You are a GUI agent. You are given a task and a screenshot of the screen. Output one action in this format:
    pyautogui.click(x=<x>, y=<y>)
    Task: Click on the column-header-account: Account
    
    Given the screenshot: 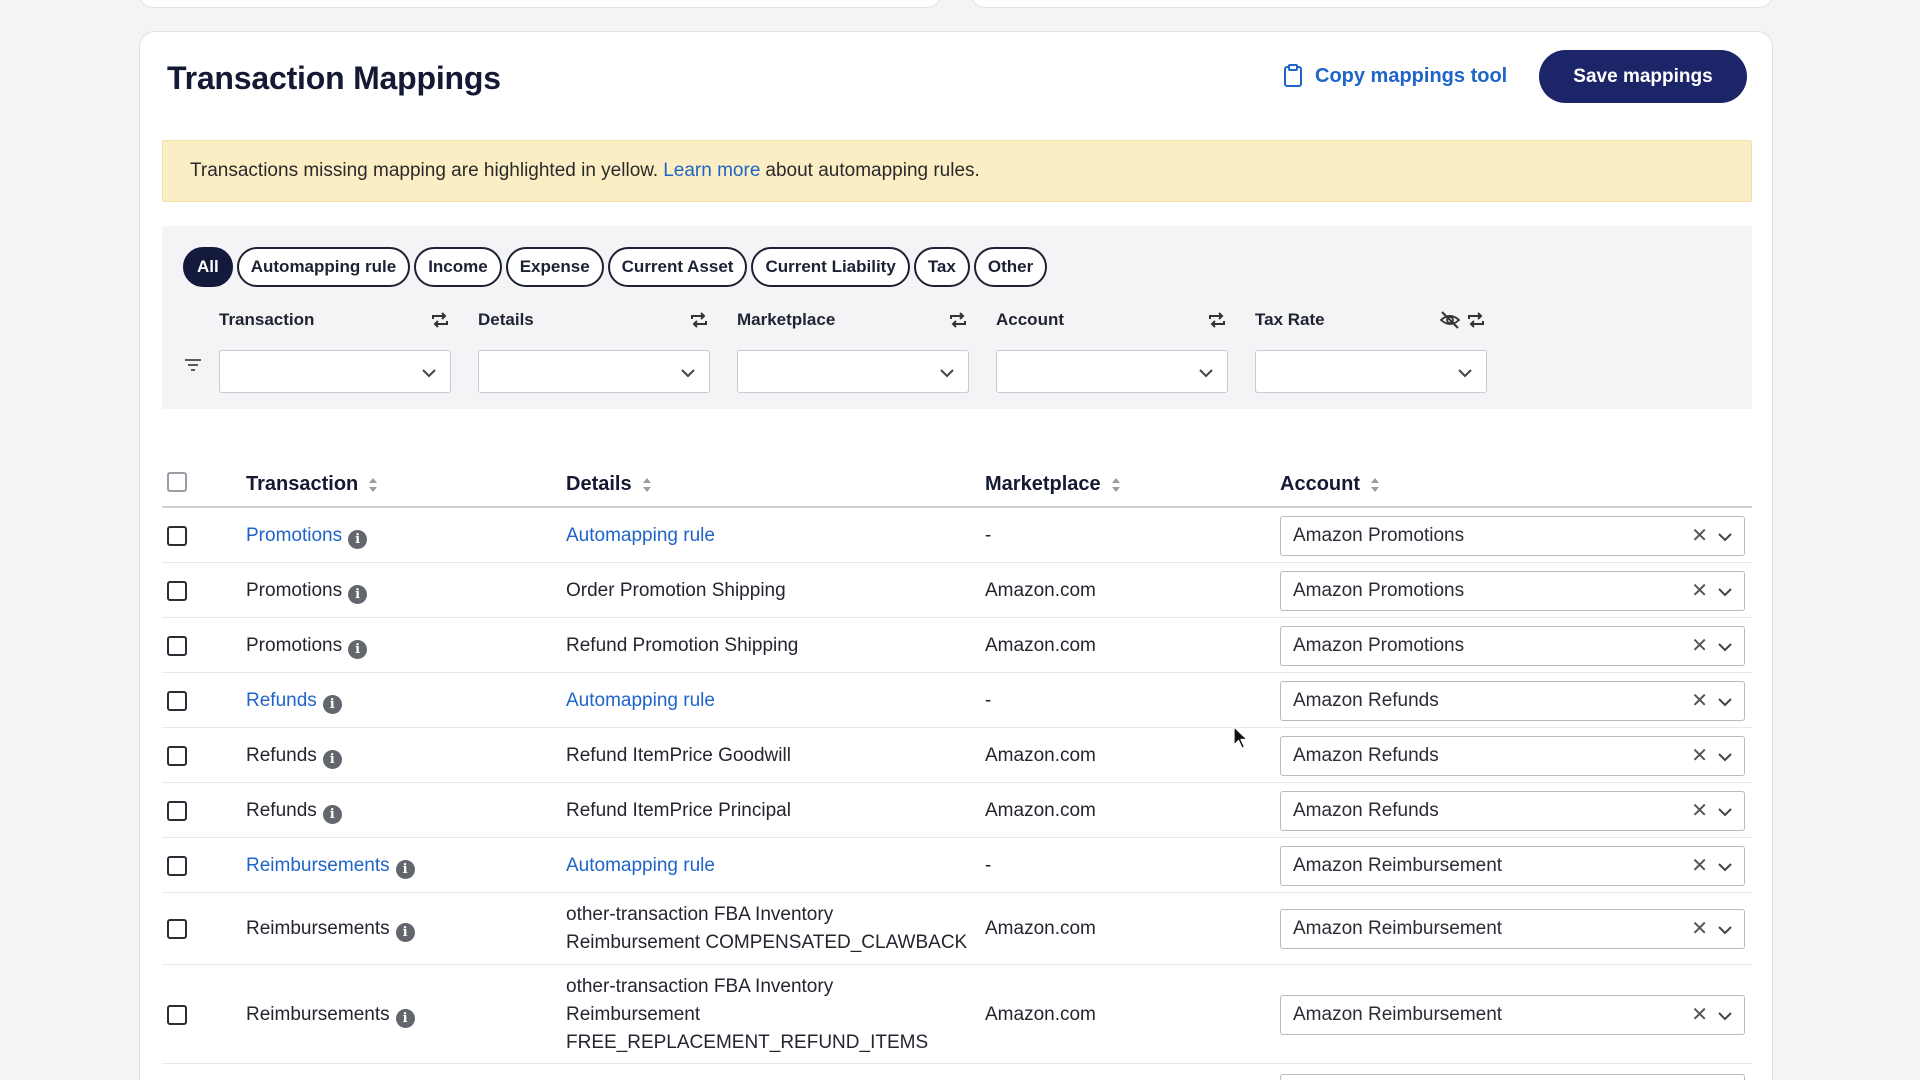 What is the action you would take?
    pyautogui.click(x=1330, y=484)
    